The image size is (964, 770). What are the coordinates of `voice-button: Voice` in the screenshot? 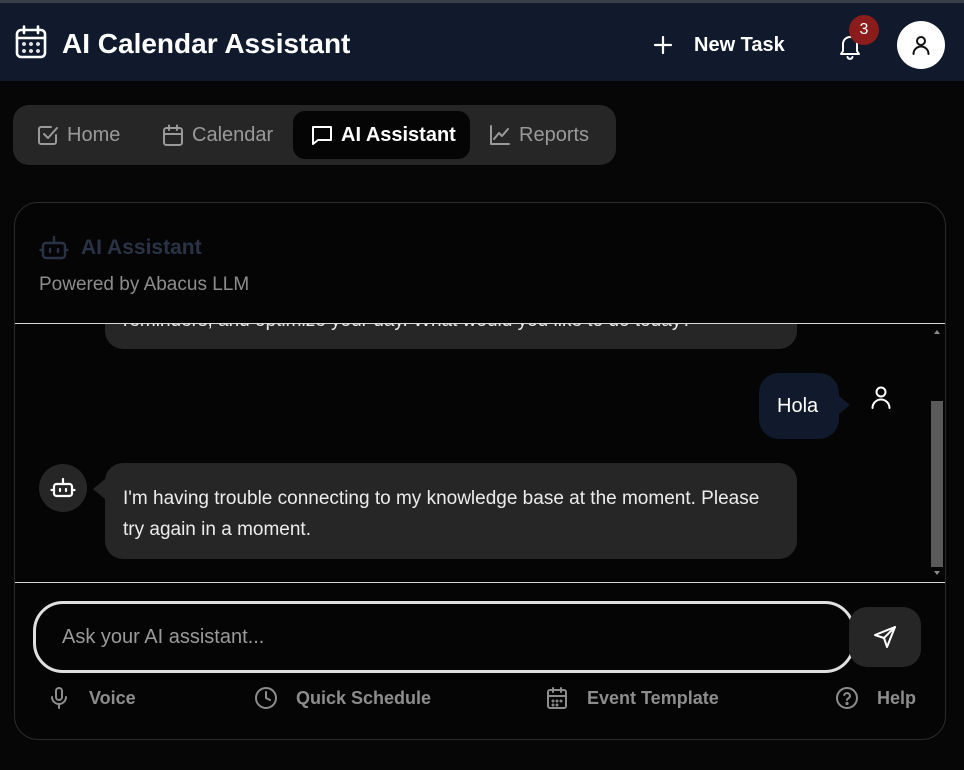 It's located at (91, 698).